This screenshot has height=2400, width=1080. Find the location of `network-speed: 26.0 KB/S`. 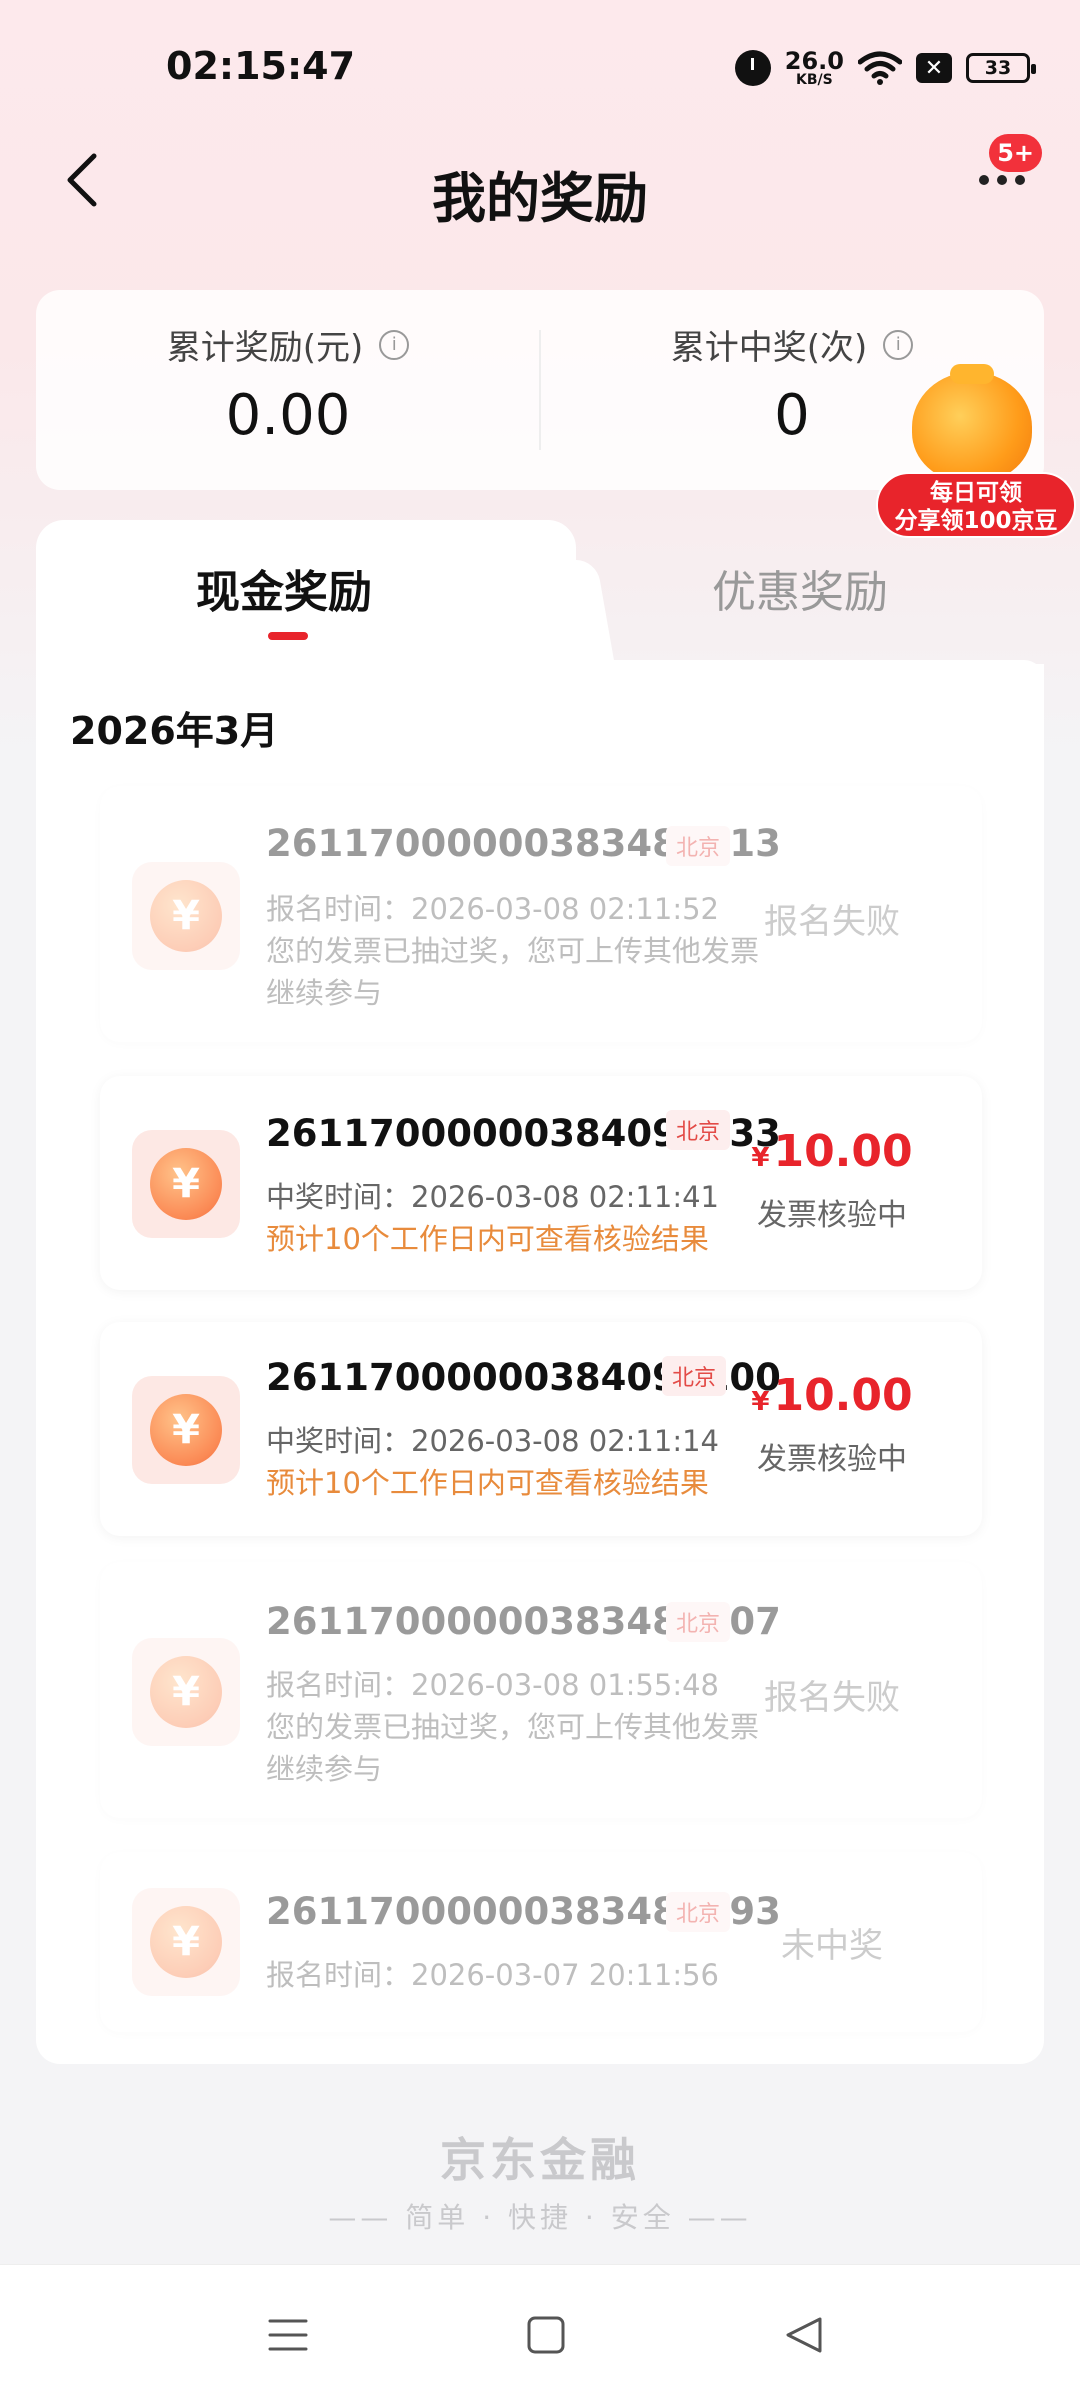

network-speed: 26.0 KB/S is located at coordinates (814, 68).